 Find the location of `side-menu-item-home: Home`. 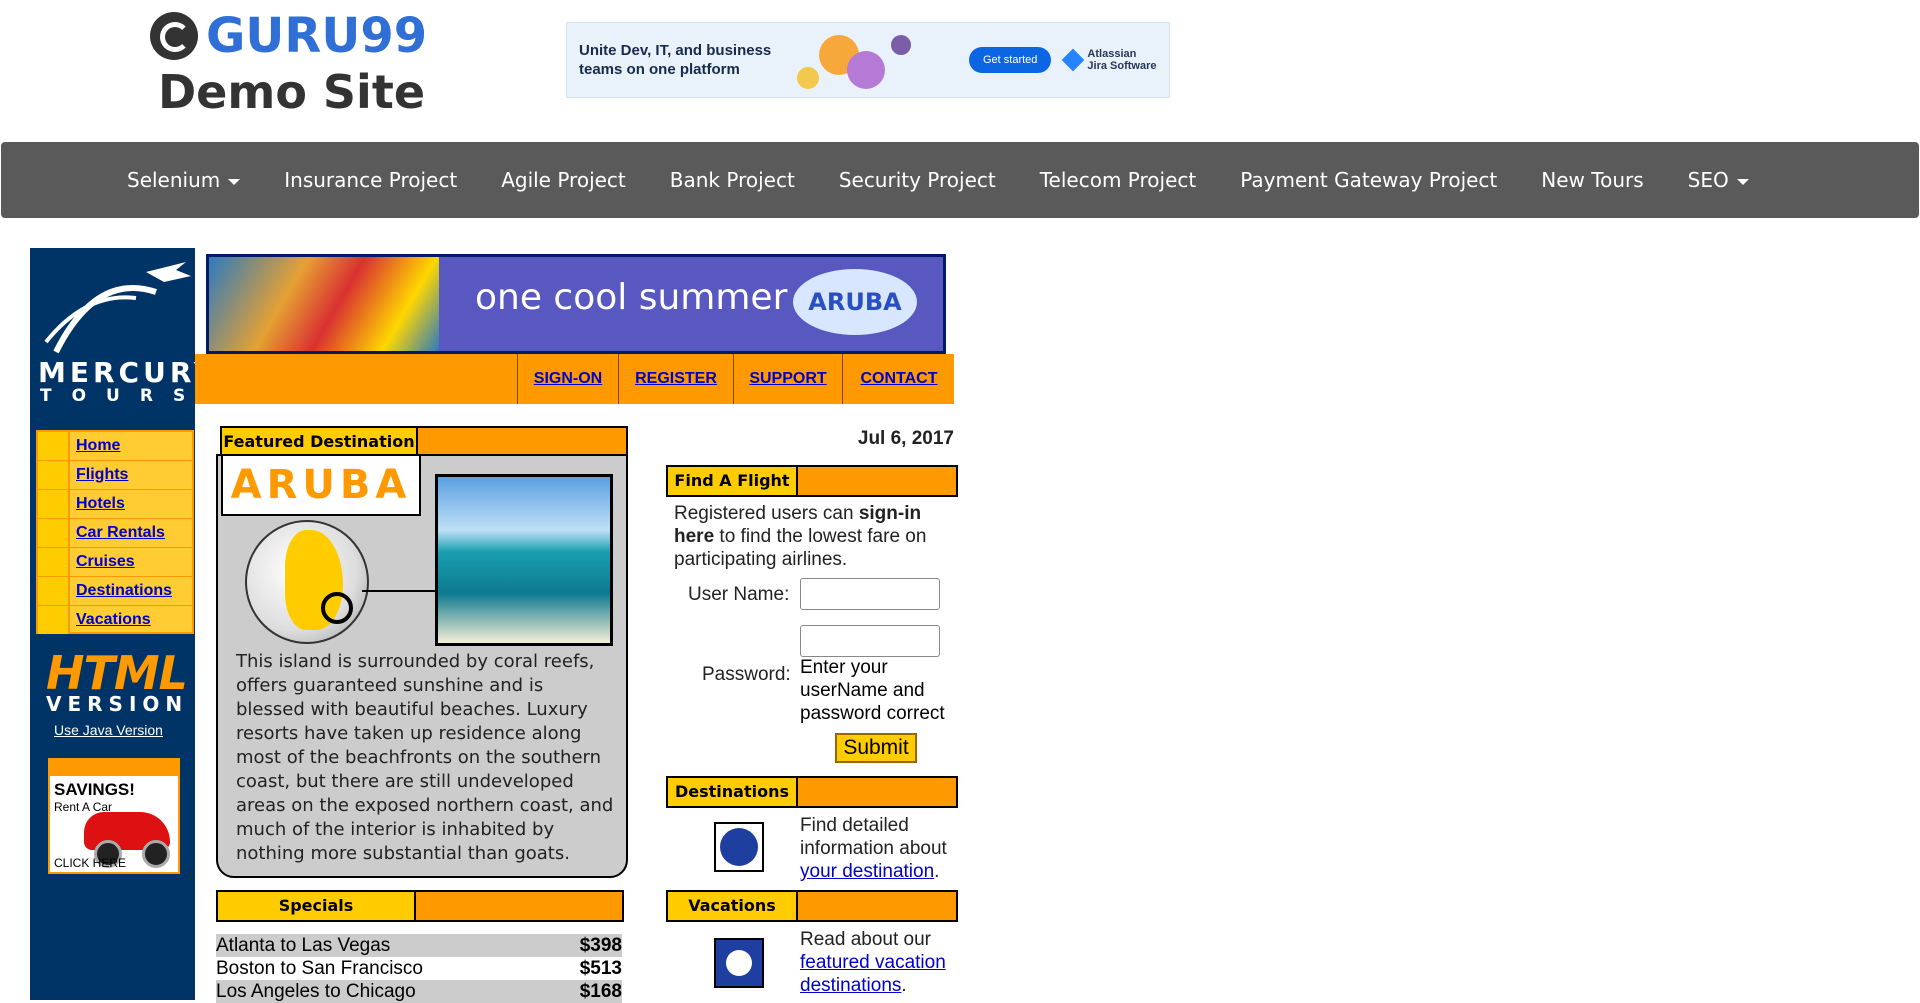

side-menu-item-home: Home is located at coordinates (115, 446).